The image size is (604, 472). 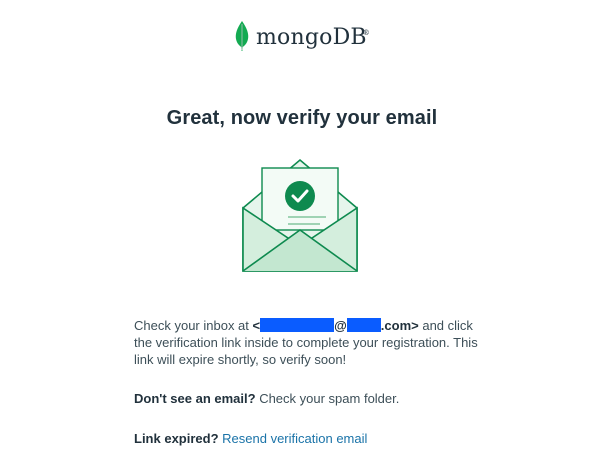 I want to click on mongodb-wordmark: mongoDB®, so click(x=312, y=37).